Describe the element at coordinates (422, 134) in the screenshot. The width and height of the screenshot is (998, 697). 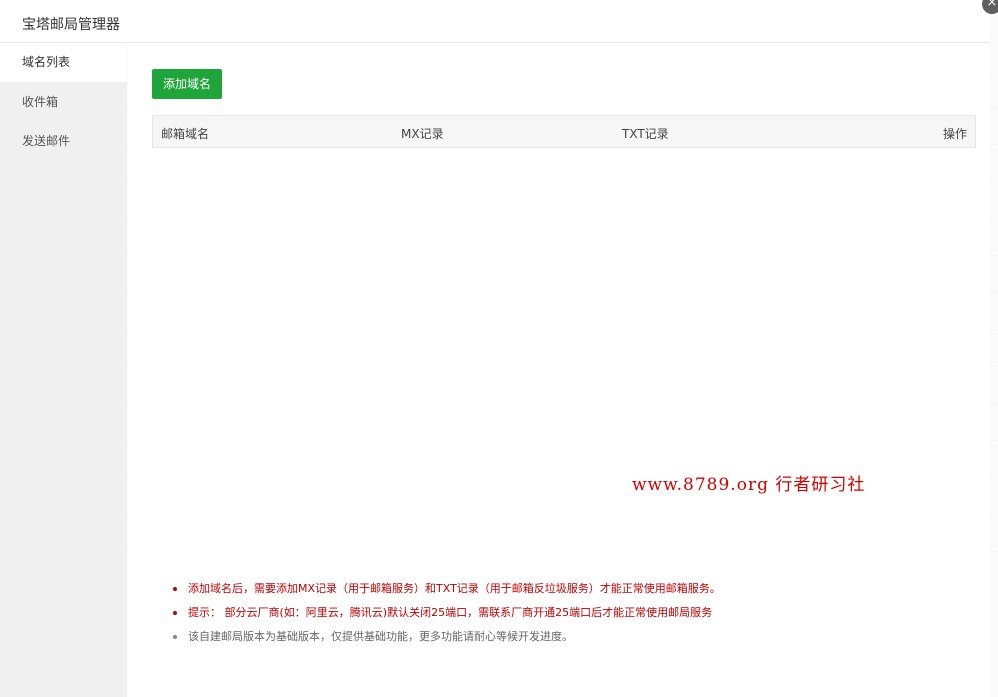
I see `column-header-mx: MX记录` at that location.